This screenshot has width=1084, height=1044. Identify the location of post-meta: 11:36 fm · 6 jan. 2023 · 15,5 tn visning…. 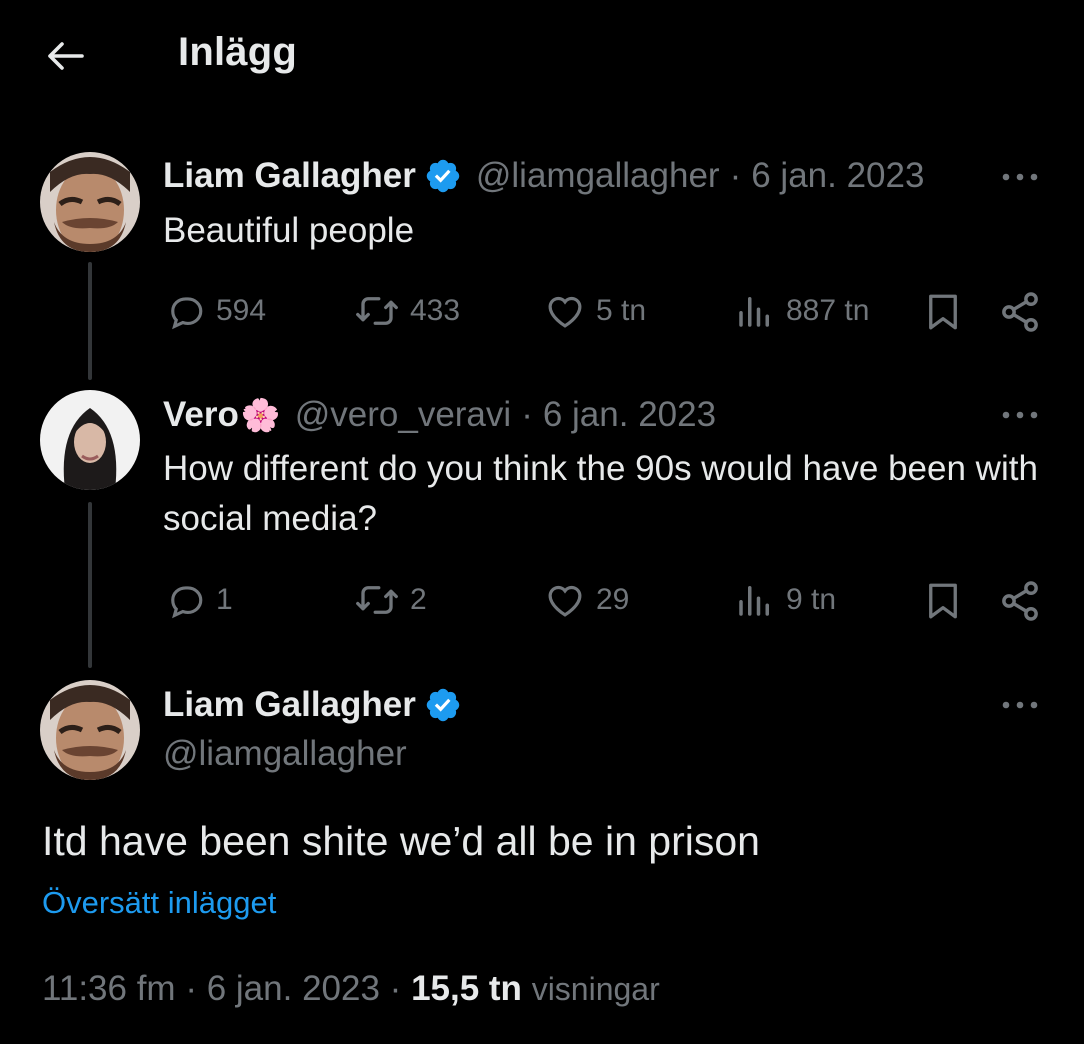
(351, 989).